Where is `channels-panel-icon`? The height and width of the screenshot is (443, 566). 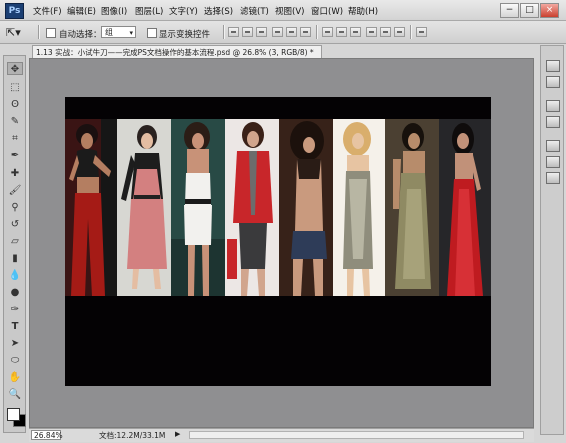
channels-panel-icon is located at coordinates (553, 162).